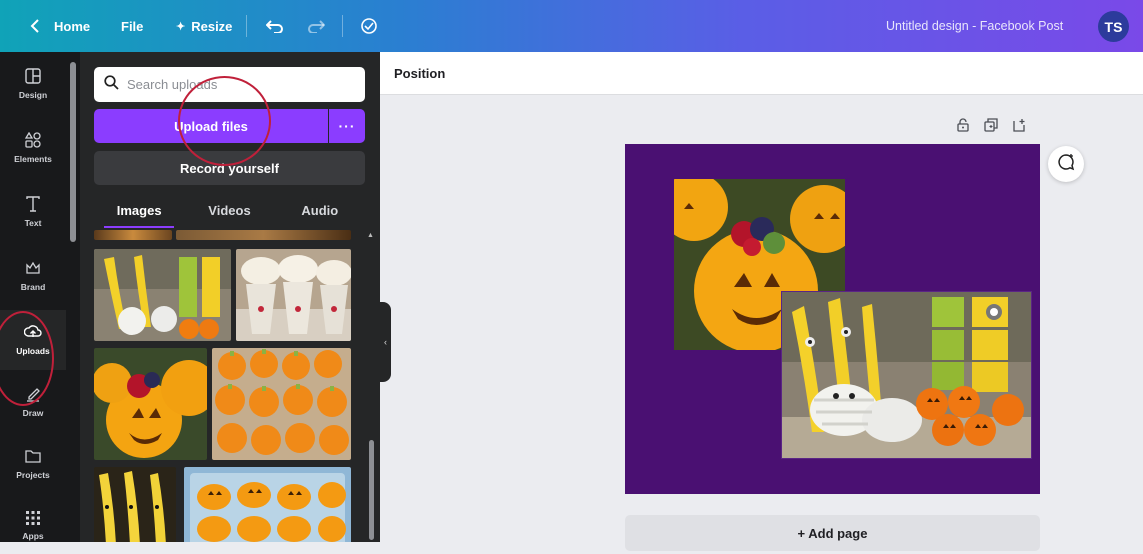 Image resolution: width=1143 pixels, height=554 pixels. What do you see at coordinates (832, 533) in the screenshot?
I see `add-page-button: + Add page` at bounding box center [832, 533].